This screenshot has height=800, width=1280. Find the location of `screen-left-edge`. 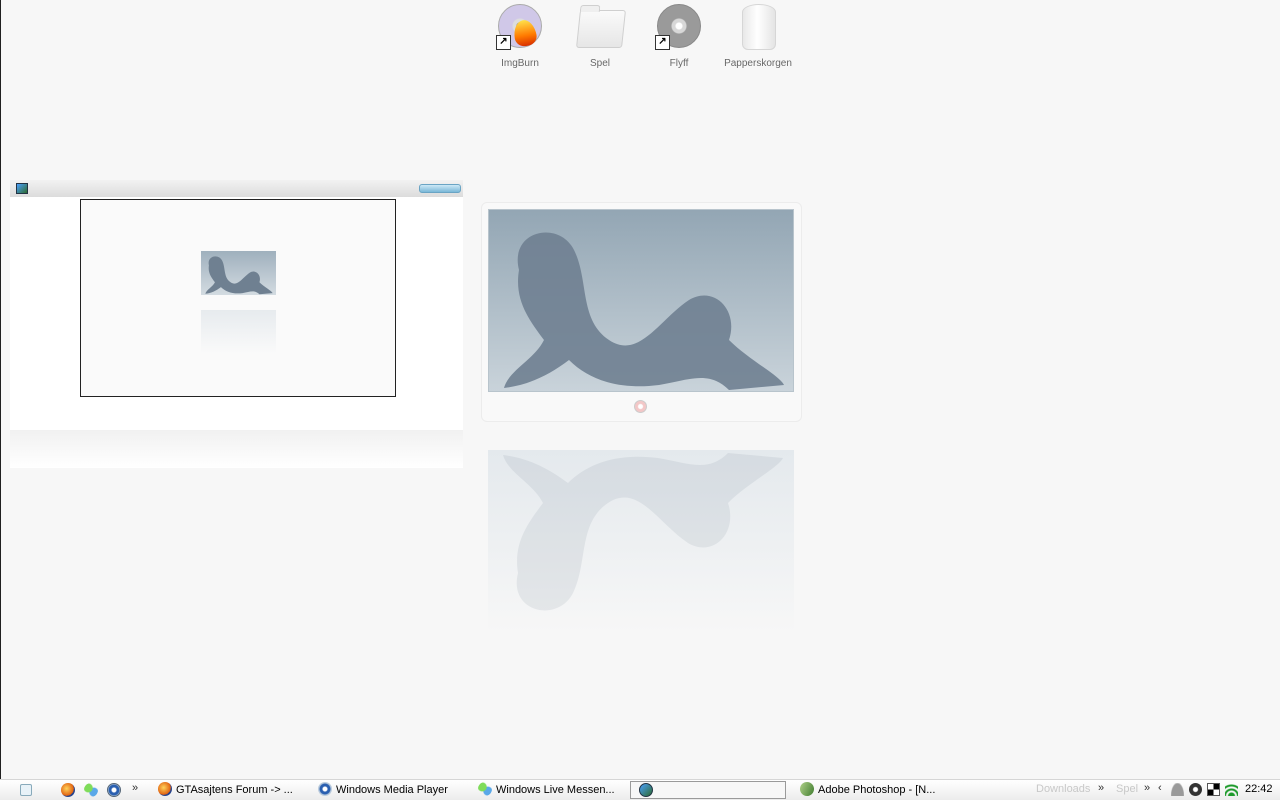

screen-left-edge is located at coordinates (0, 390).